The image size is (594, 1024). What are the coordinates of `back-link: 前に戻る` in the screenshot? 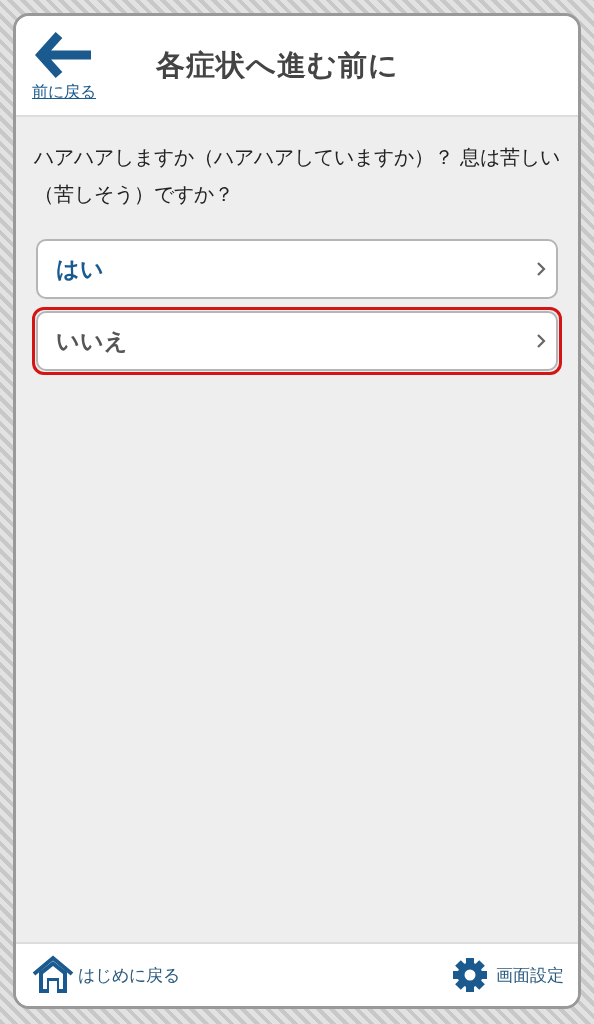 It's located at (64, 65).